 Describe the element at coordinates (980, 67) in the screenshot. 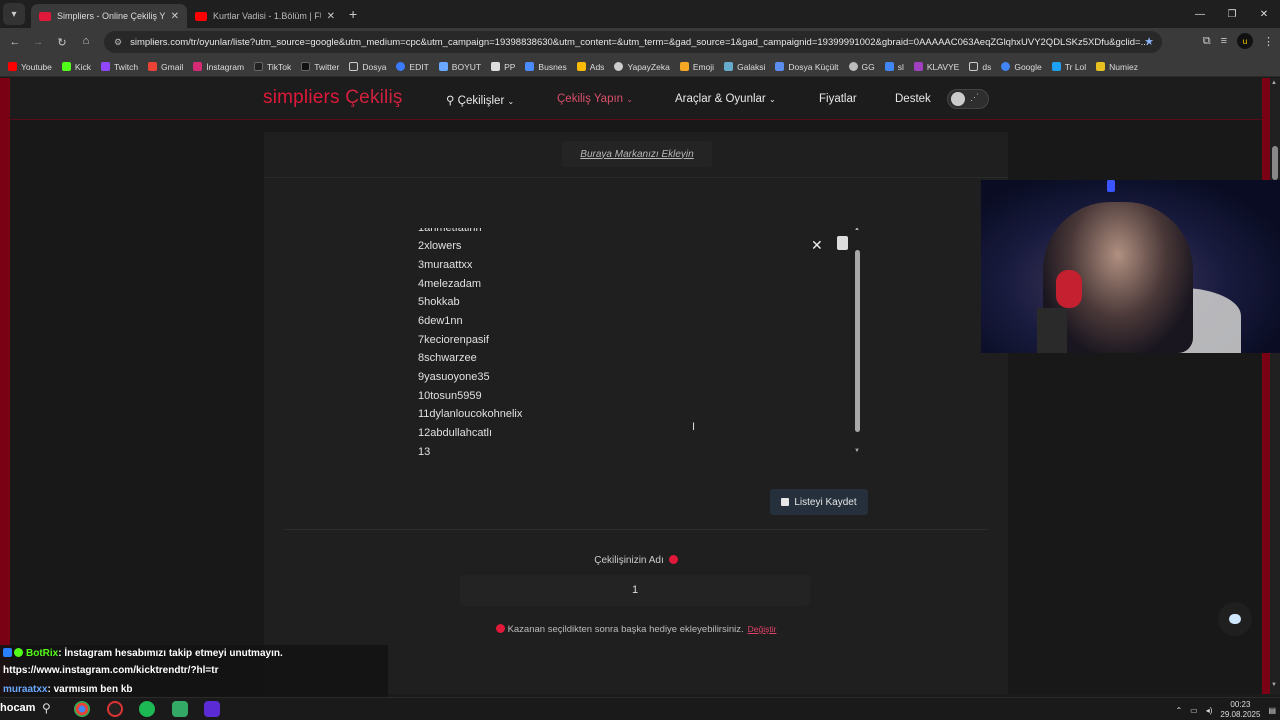

I see `bookmark-ds: ds` at that location.